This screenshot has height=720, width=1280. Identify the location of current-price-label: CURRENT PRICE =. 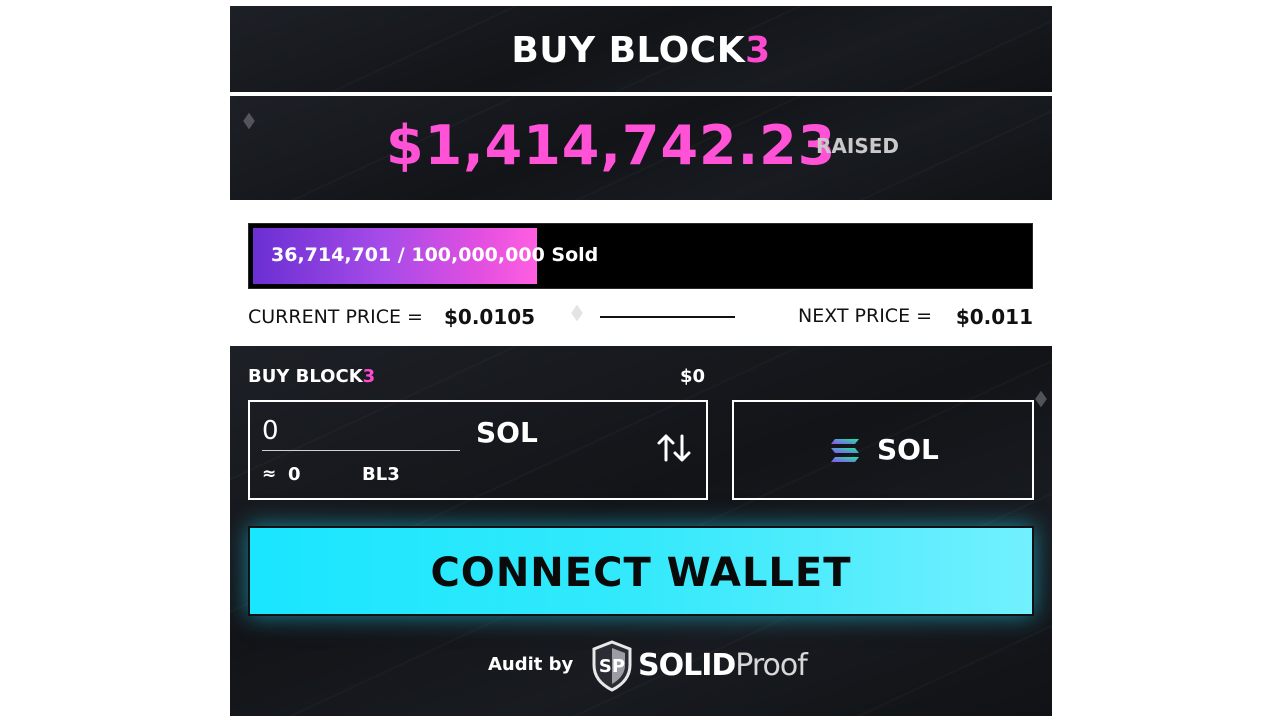
(335, 317).